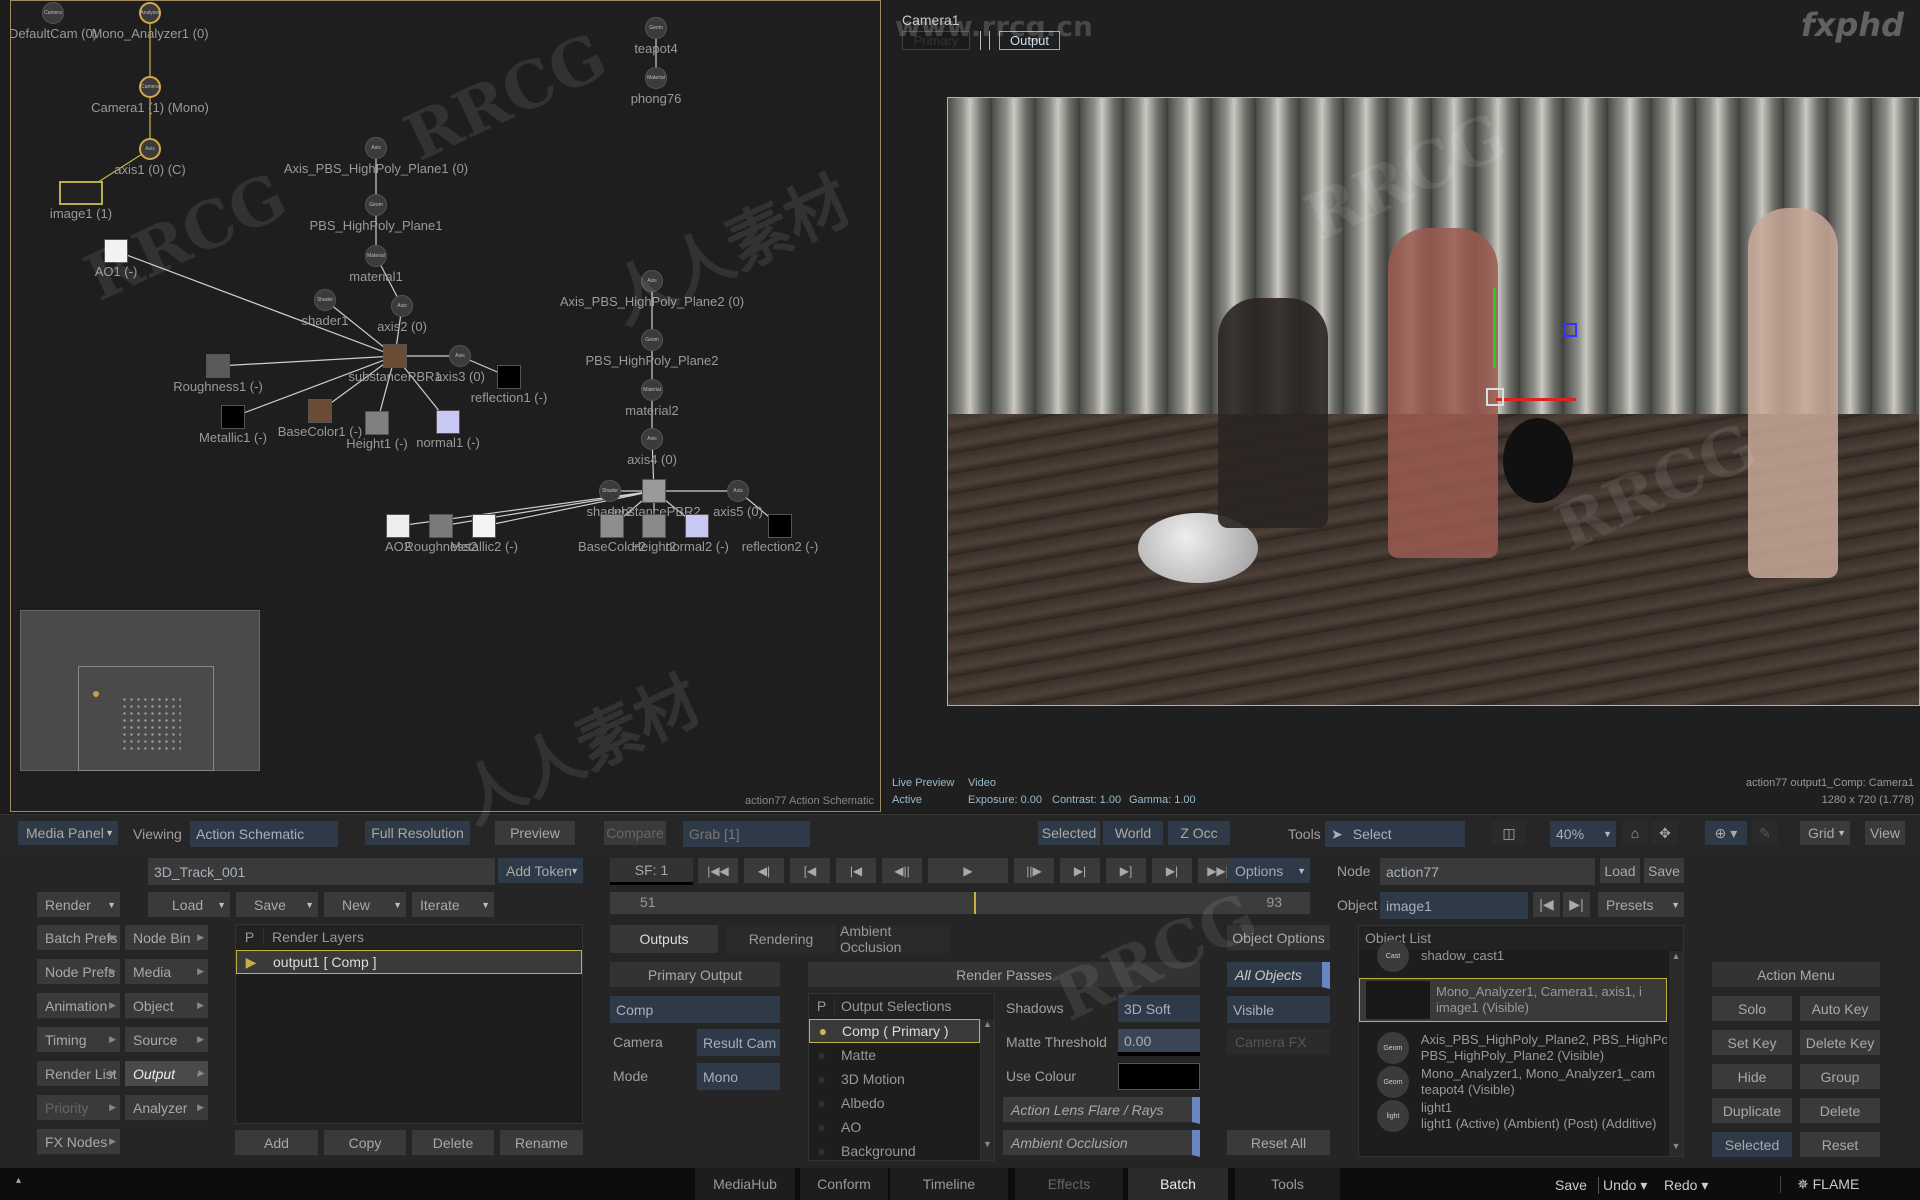 The height and width of the screenshot is (1200, 1920). What do you see at coordinates (1159, 1008) in the screenshot?
I see `shadows-selector: 3D Soft` at bounding box center [1159, 1008].